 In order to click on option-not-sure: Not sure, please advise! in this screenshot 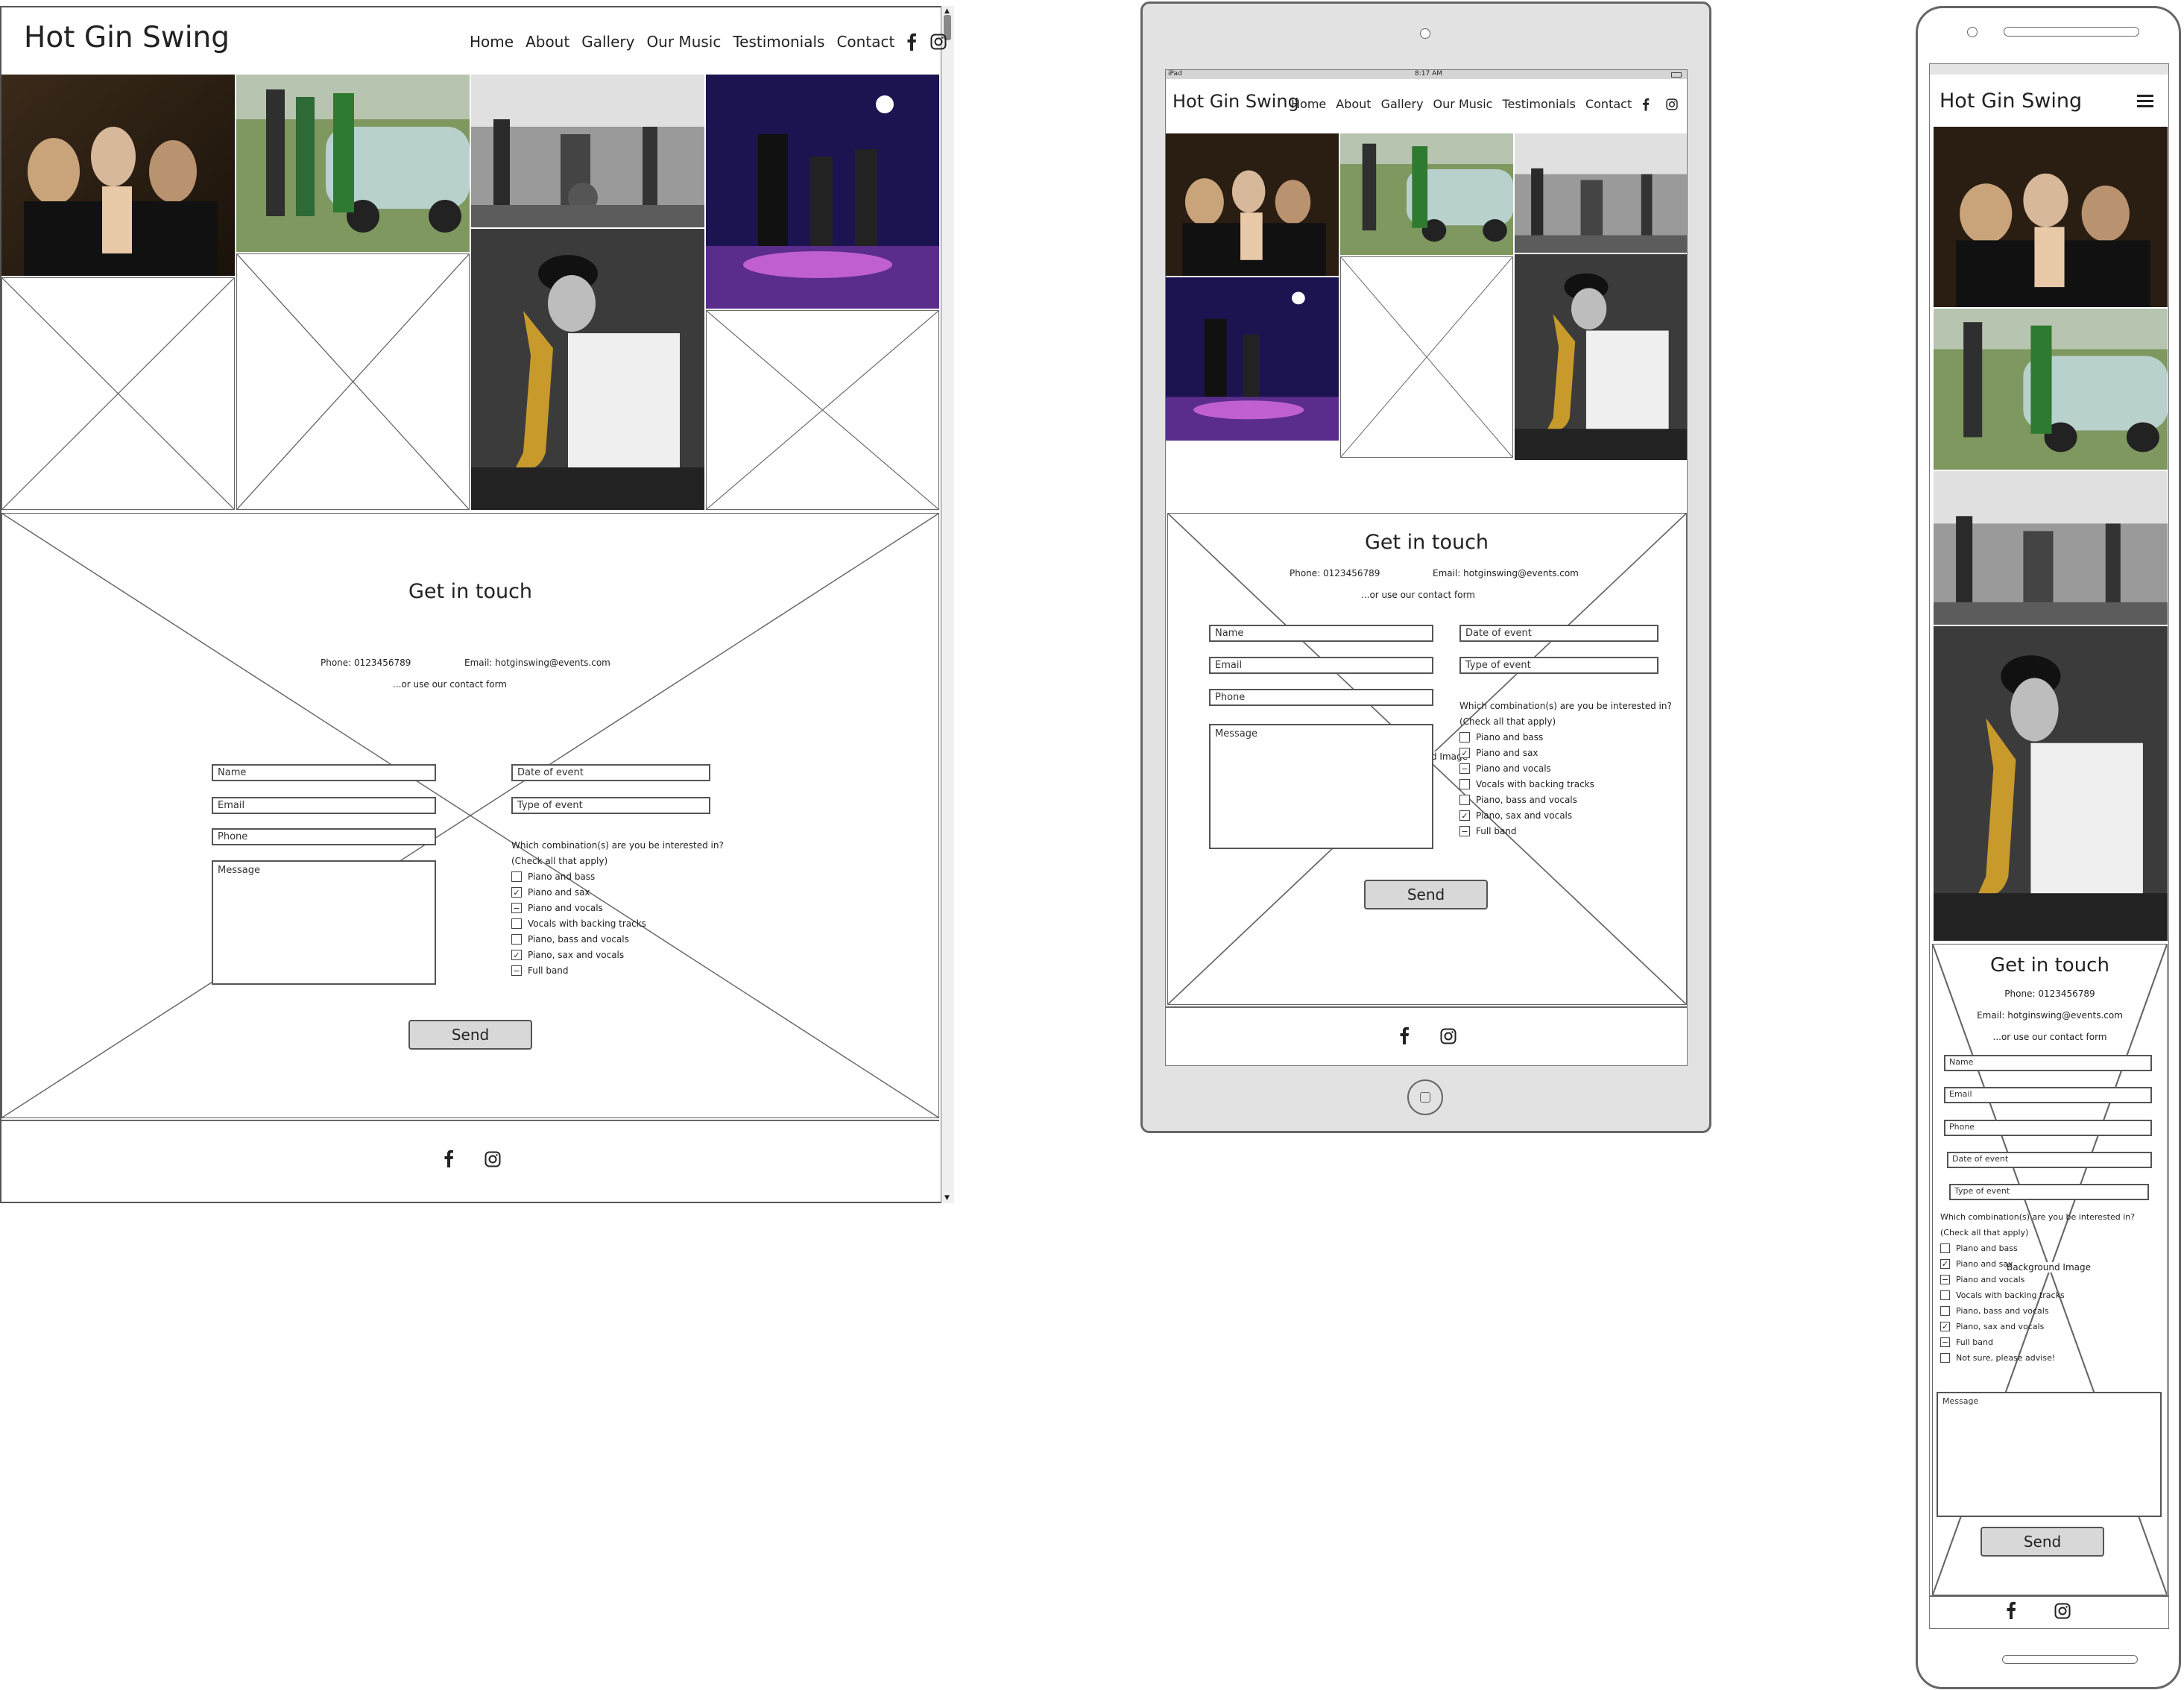, I will do `click(1997, 1358)`.